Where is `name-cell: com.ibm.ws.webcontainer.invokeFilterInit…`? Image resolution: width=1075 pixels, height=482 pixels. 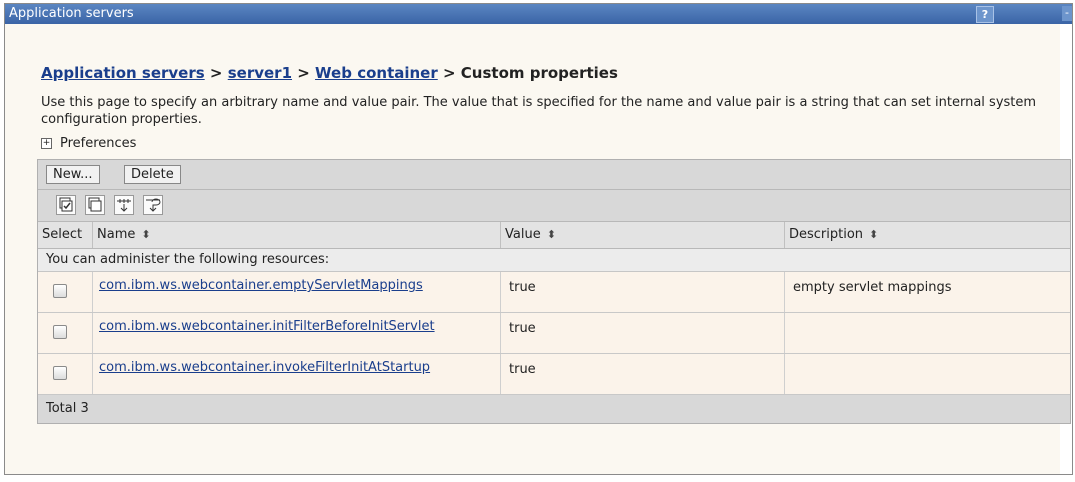
name-cell: com.ibm.ws.webcontainer.invokeFilterInit… is located at coordinates (297, 374).